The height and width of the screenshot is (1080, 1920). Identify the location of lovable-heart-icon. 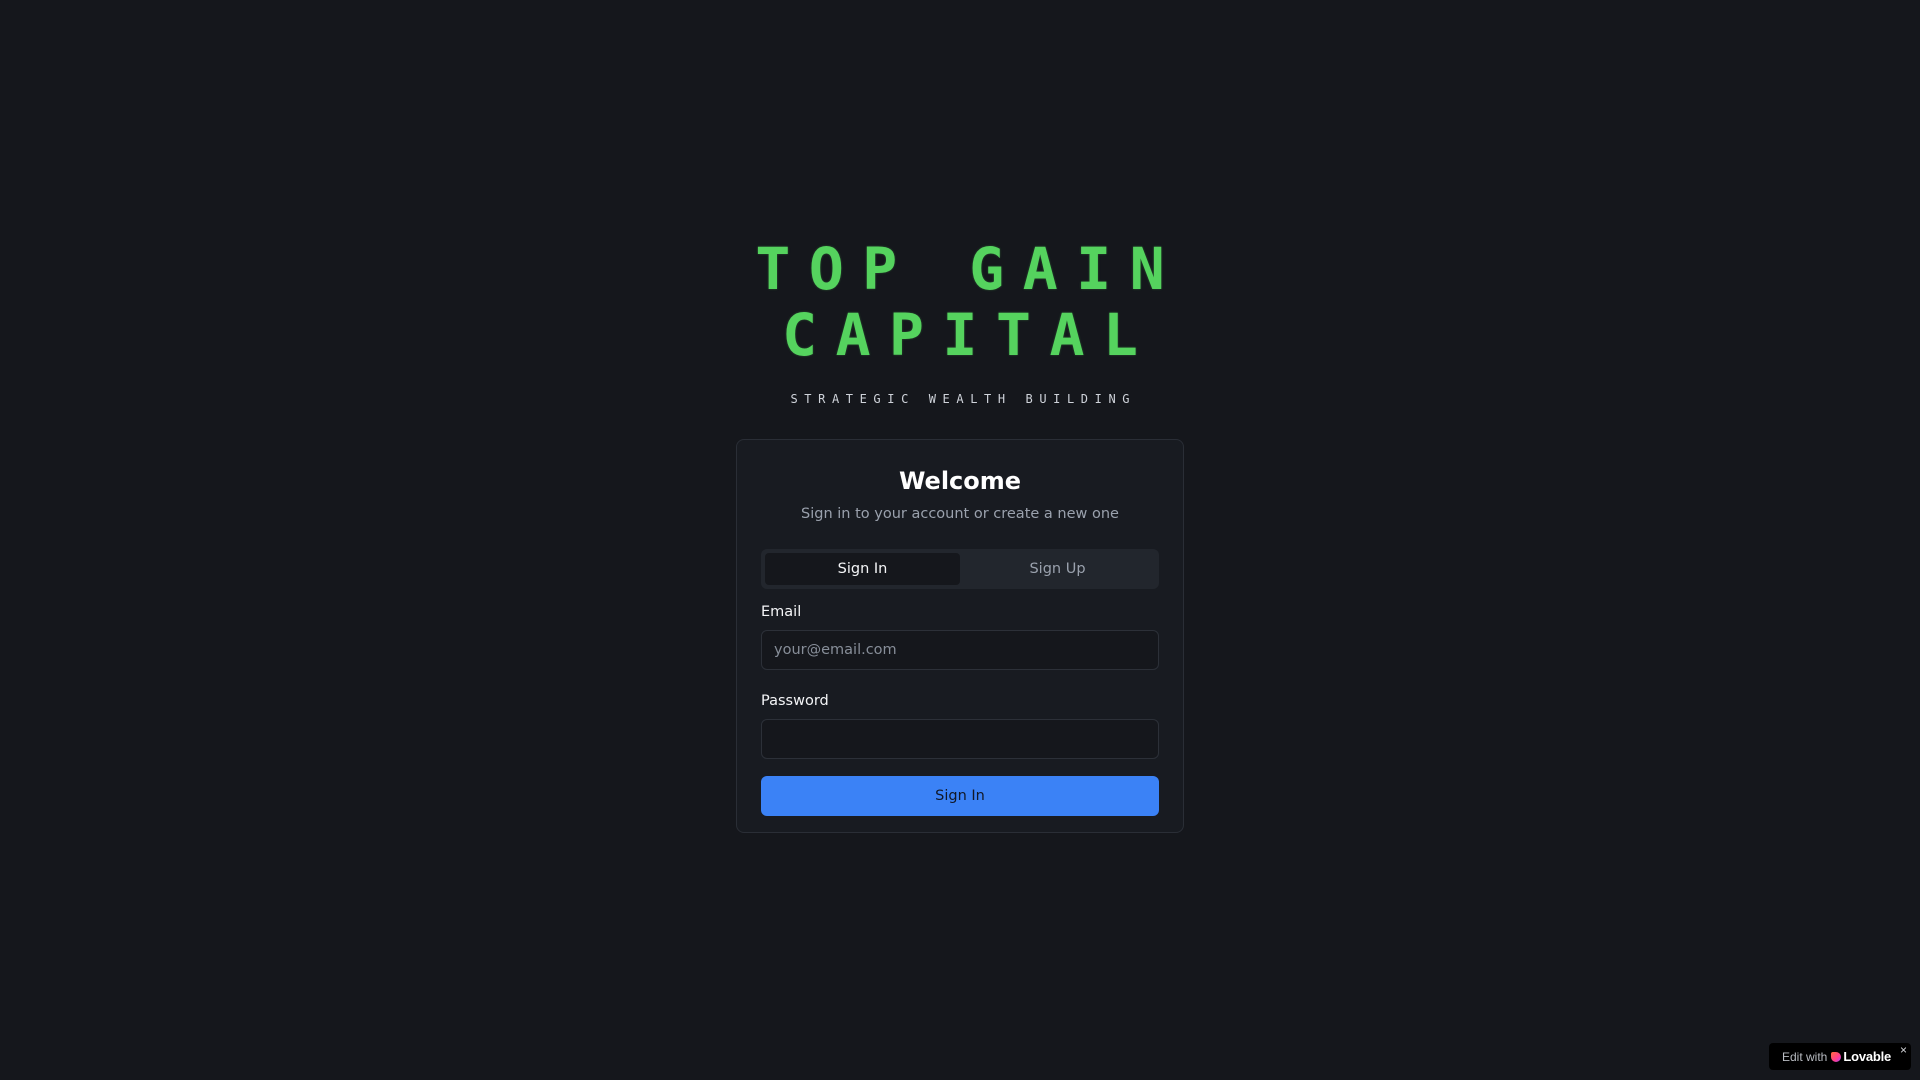
(1836, 1056).